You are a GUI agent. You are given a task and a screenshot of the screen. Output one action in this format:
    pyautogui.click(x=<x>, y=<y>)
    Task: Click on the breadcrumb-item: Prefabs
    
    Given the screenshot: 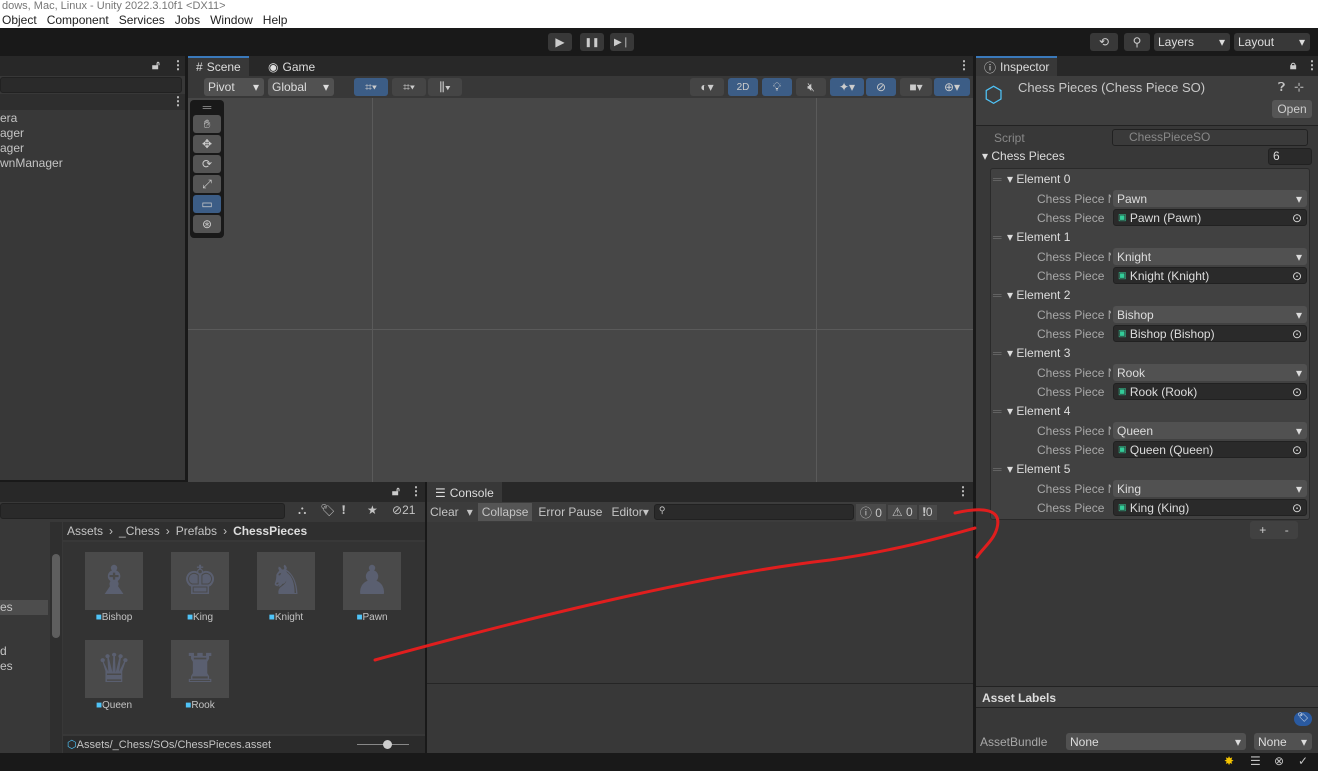 What is the action you would take?
    pyautogui.click(x=196, y=531)
    